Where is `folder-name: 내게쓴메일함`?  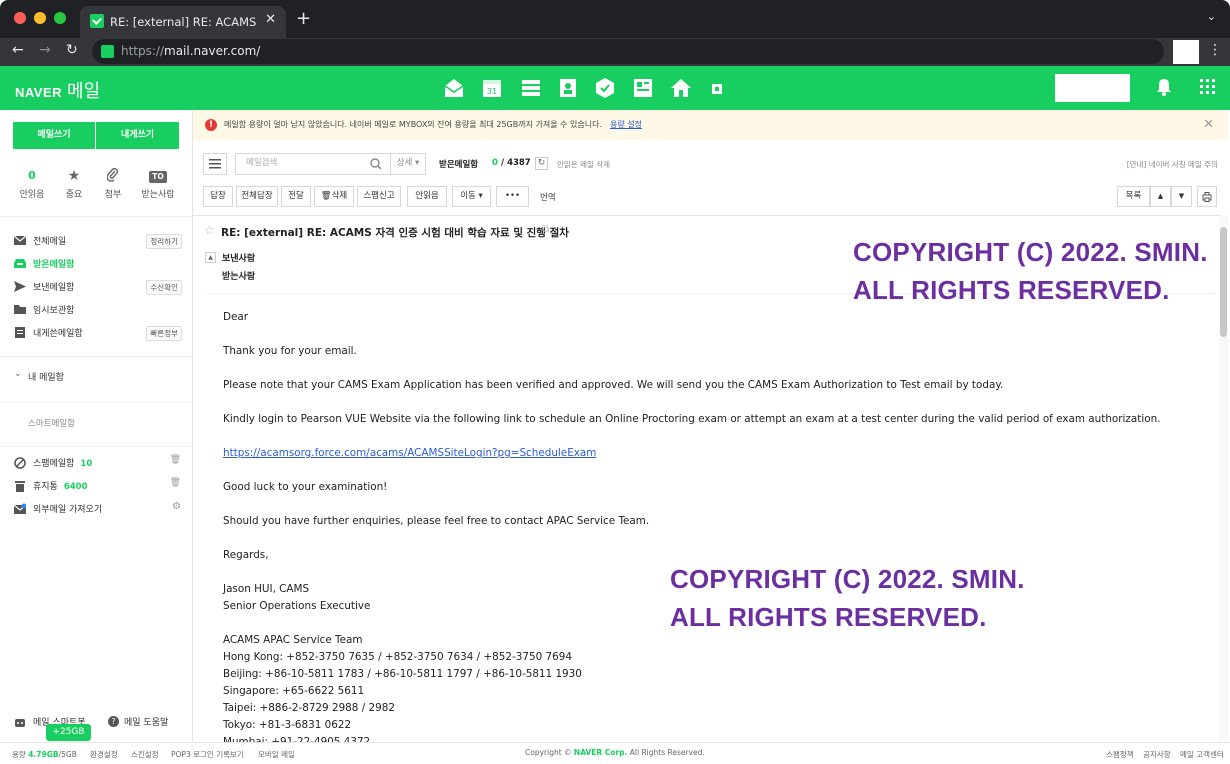 folder-name: 내게쓴메일함 is located at coordinates (58, 334).